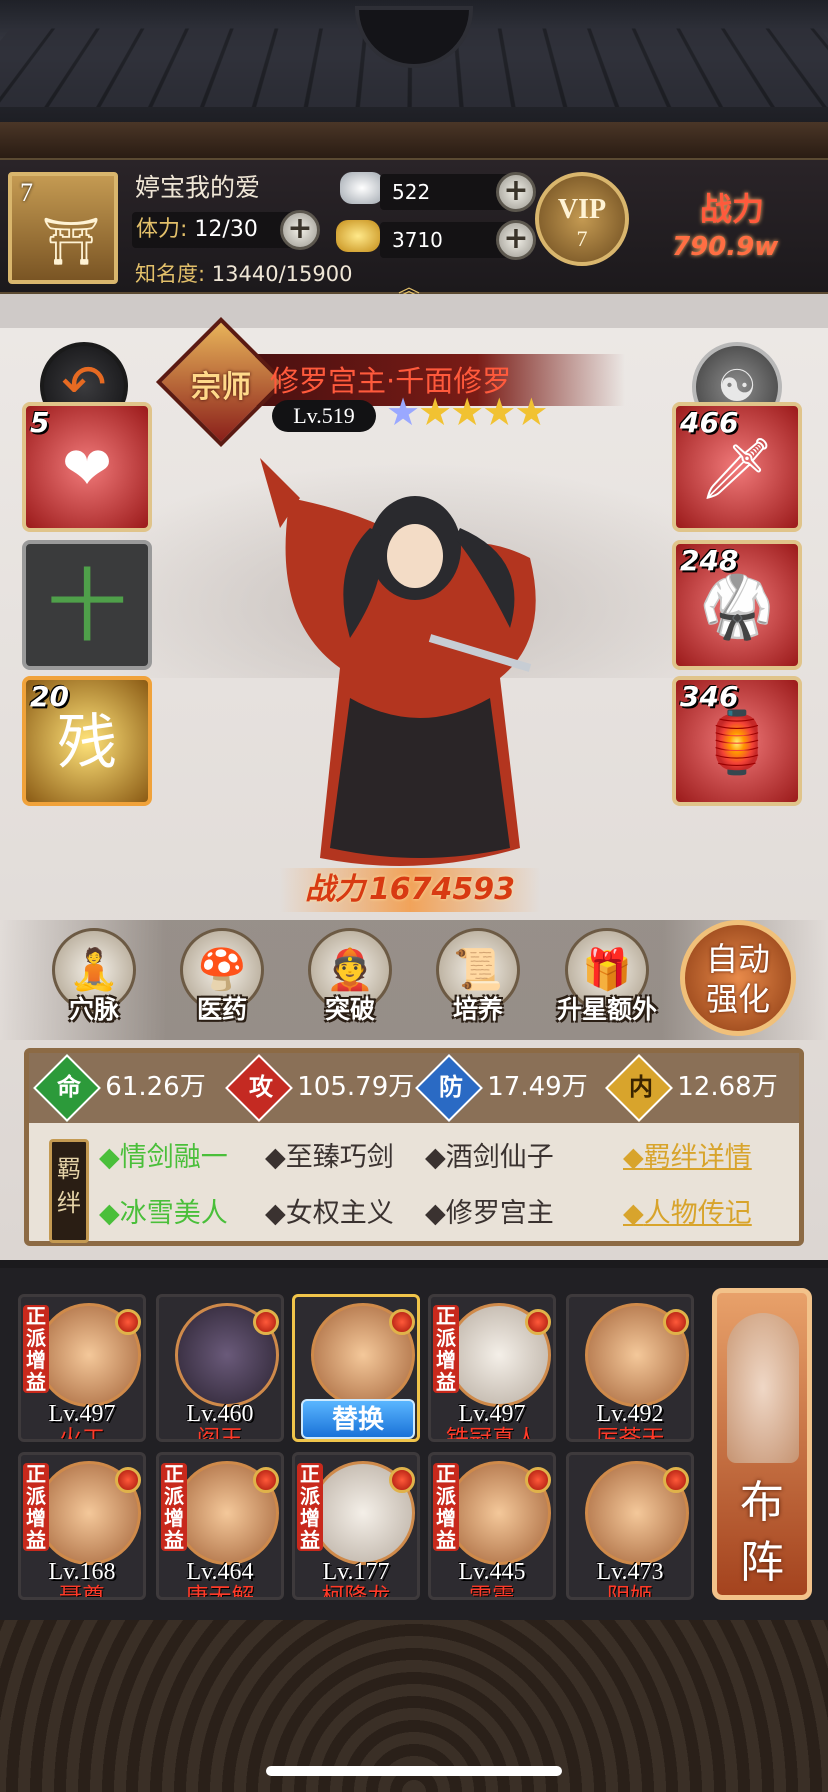  I want to click on biography-link: ◆人物传记, so click(687, 1210).